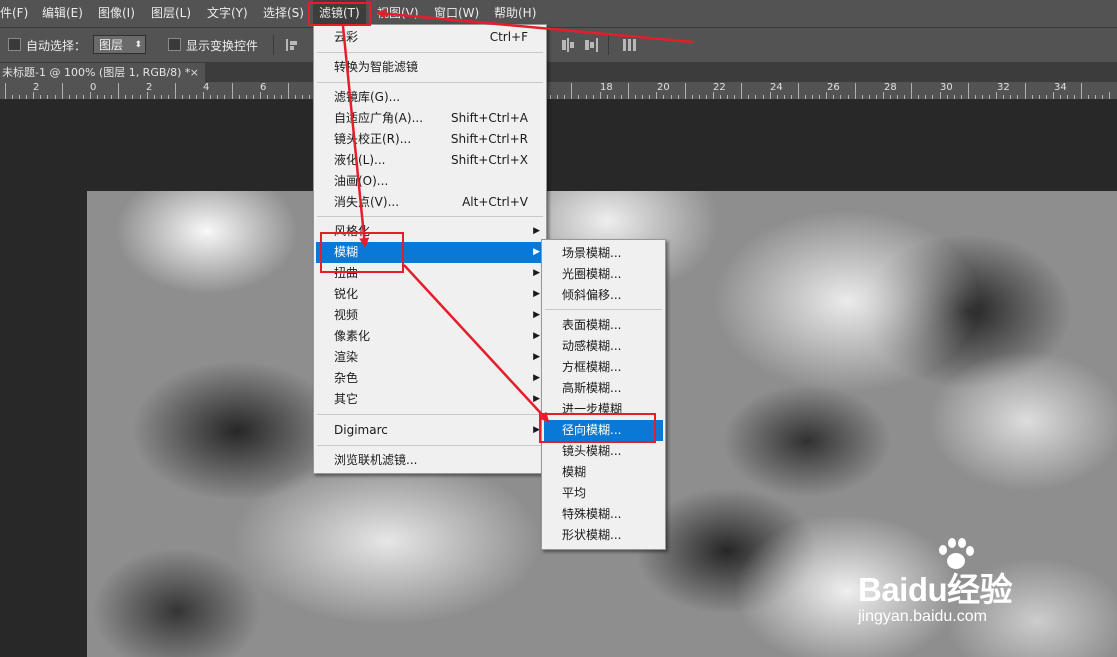 The width and height of the screenshot is (1117, 657). Describe the element at coordinates (935, 589) in the screenshot. I see `watermark-brand: Baidu经验` at that location.